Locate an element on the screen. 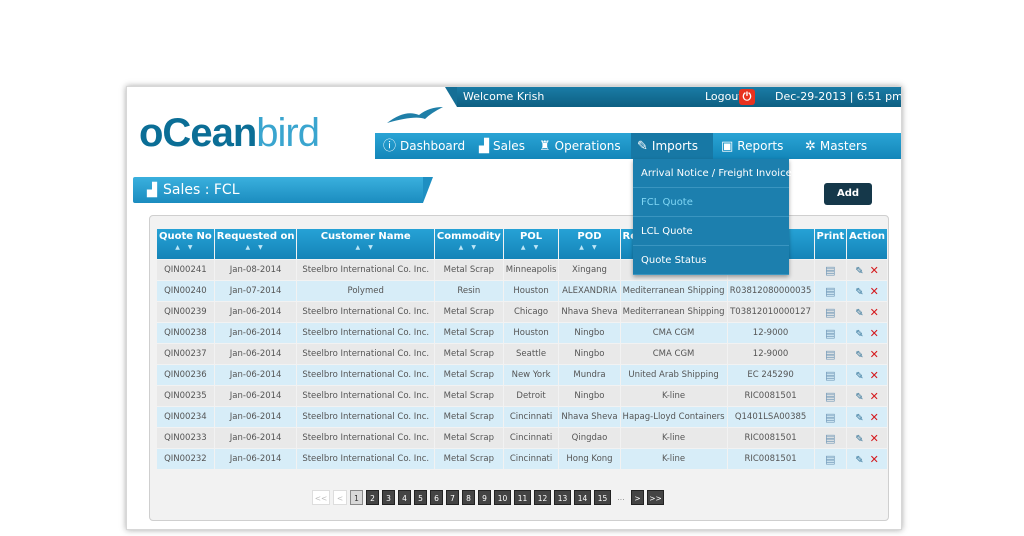 This screenshot has height=536, width=1024. logout-link: Logout is located at coordinates (724, 96).